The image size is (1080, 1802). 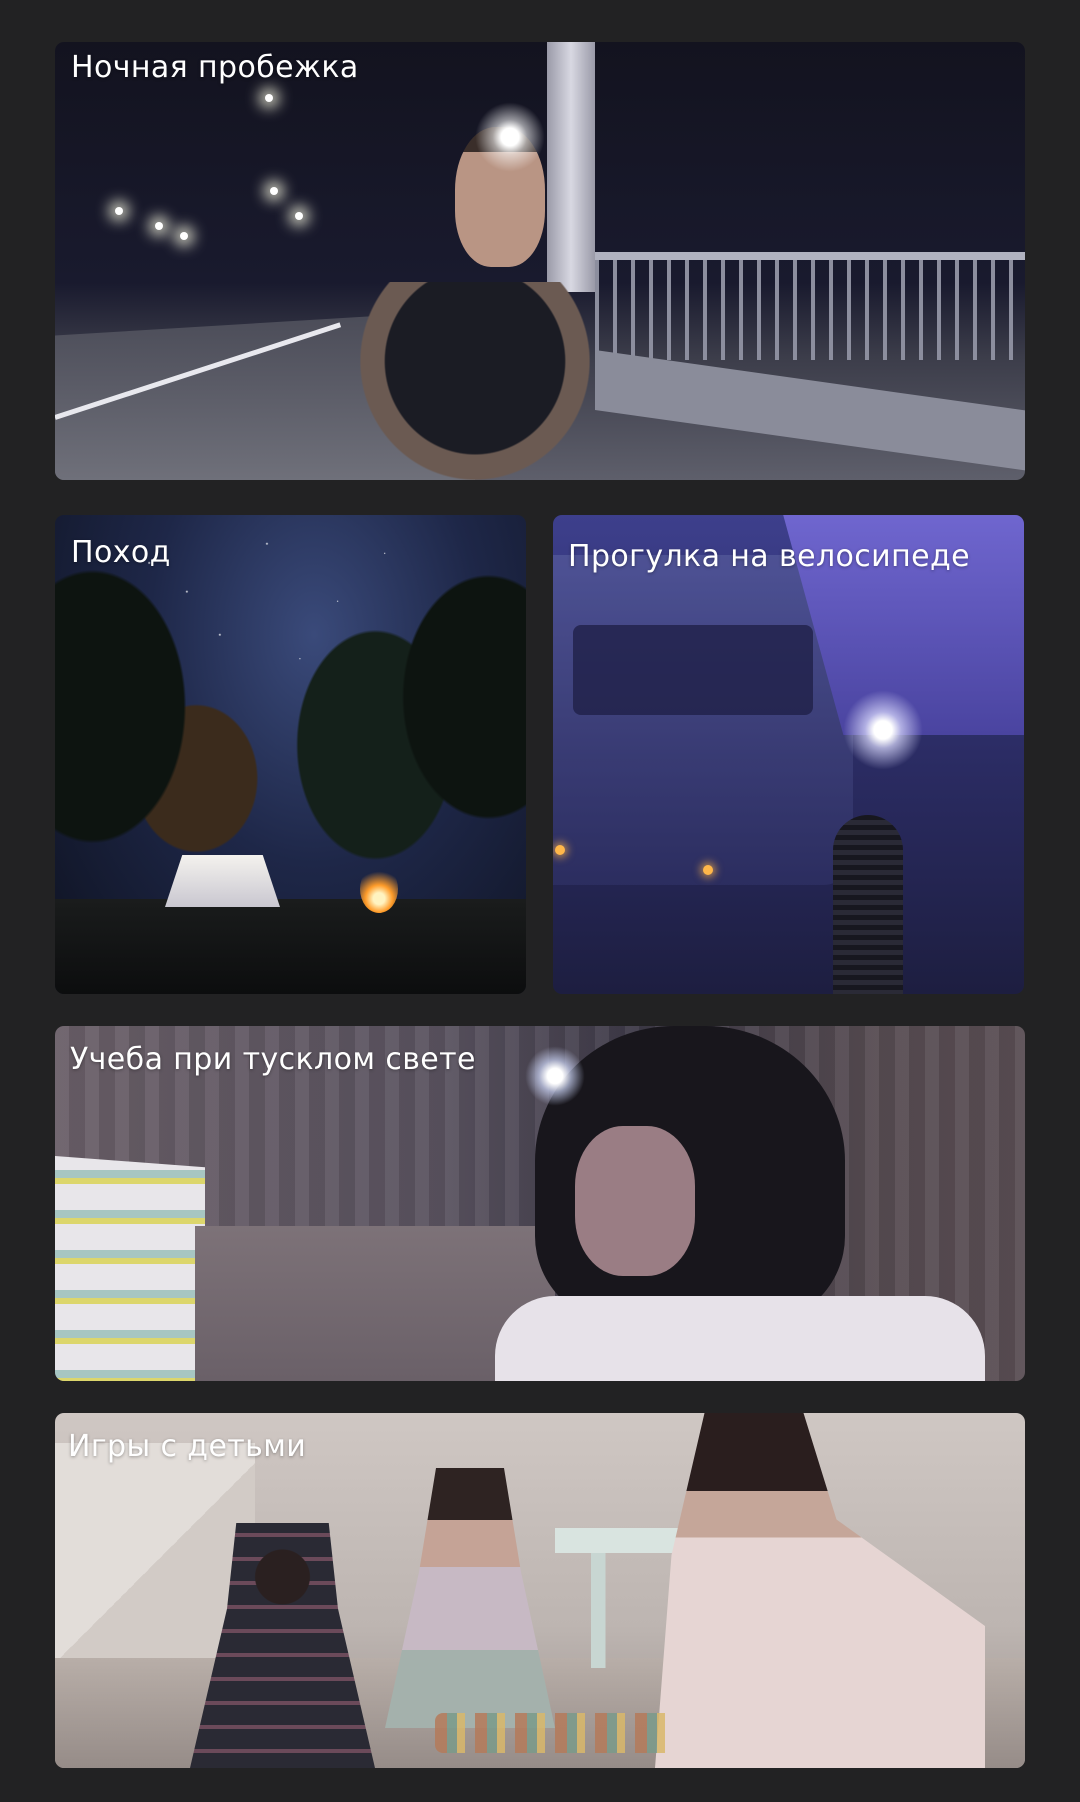 What do you see at coordinates (810, 306) in the screenshot?
I see `bridge-railing` at bounding box center [810, 306].